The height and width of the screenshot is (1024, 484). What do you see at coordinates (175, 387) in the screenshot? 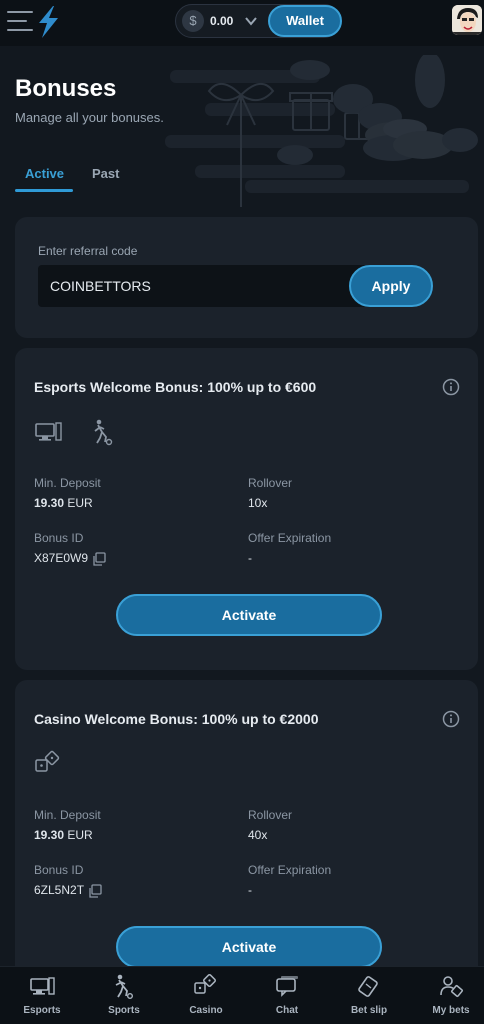
I see `bonus-title: Esports Welcome Bonus: 100% up to €600` at bounding box center [175, 387].